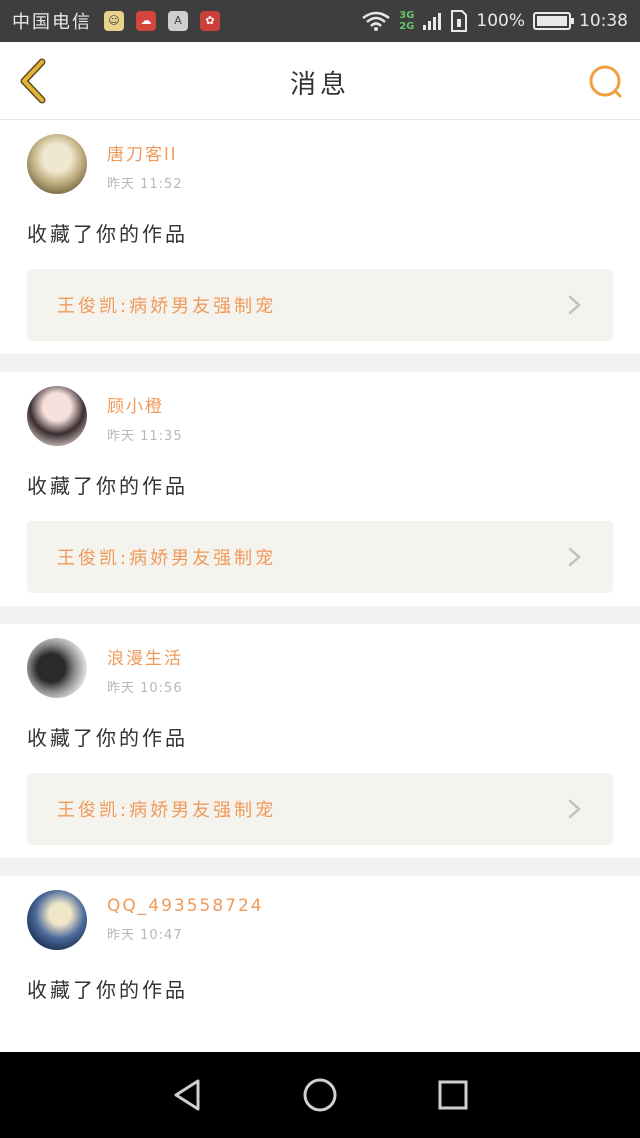  What do you see at coordinates (210, 21) in the screenshot?
I see `huawei-app-icon: ✿` at bounding box center [210, 21].